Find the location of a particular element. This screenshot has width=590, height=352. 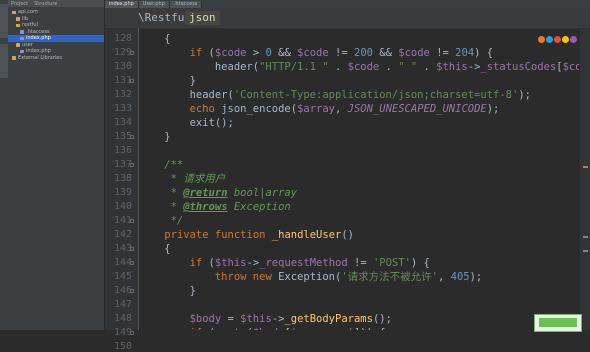

line-number: 135 is located at coordinates (122, 136).